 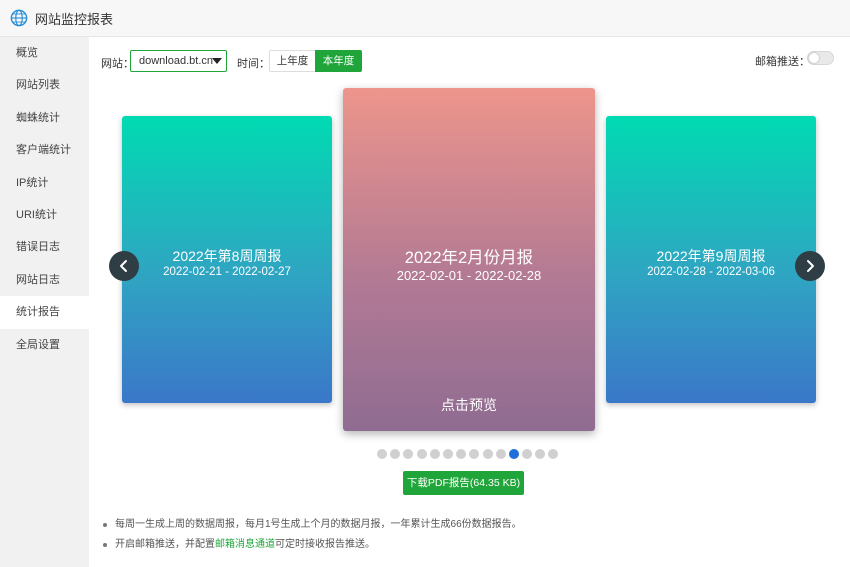 I want to click on title-bar: 网站监控报表, so click(x=425, y=18).